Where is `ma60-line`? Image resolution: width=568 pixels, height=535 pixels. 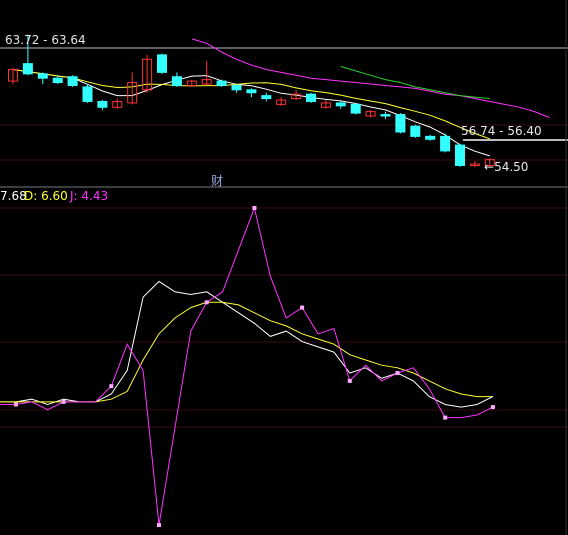 ma60-line is located at coordinates (415, 82).